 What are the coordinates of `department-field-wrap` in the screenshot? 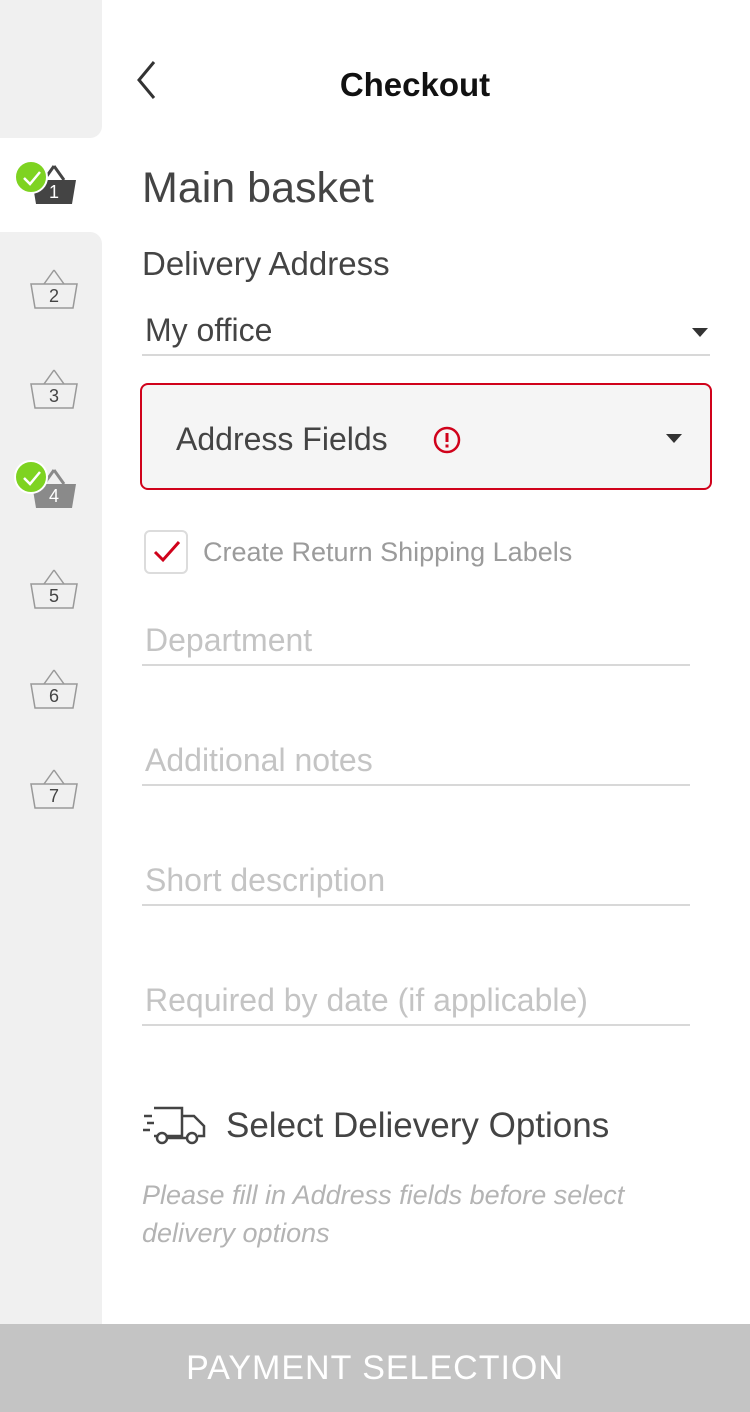 It's located at (416, 641).